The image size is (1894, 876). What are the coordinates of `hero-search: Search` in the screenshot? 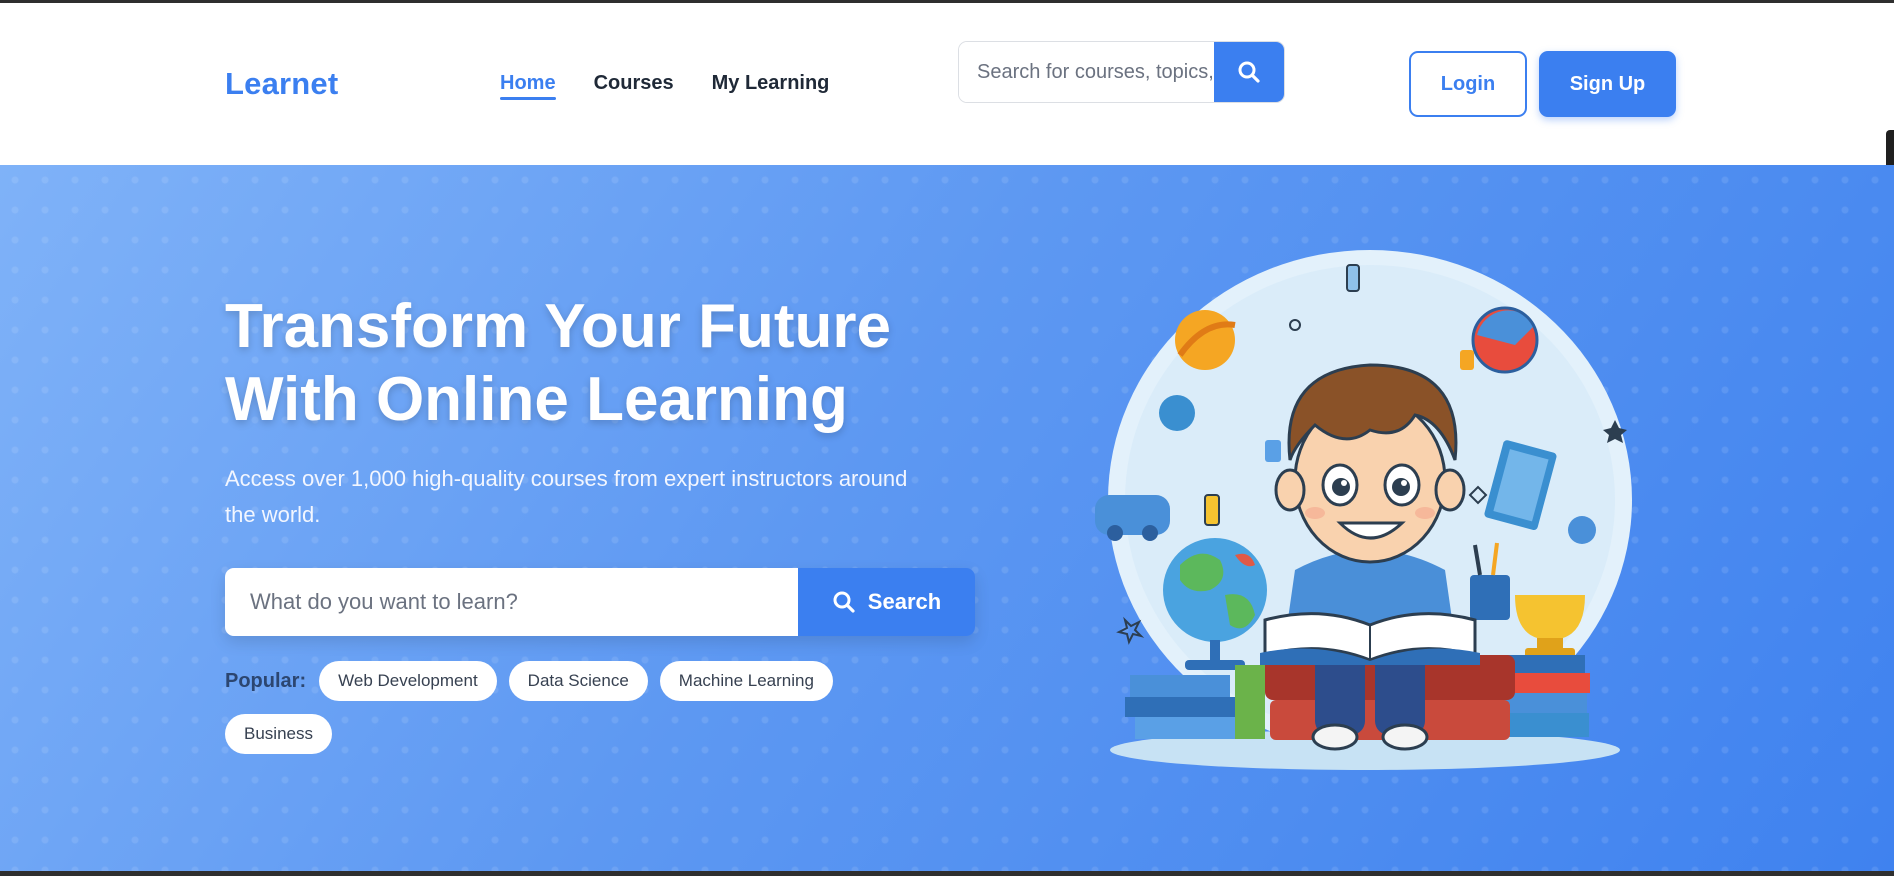 It's located at (600, 602).